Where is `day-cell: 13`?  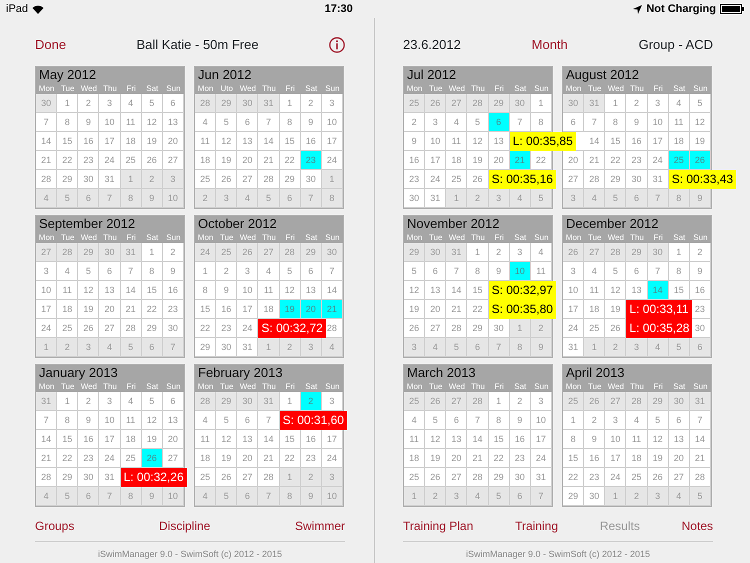 day-cell: 13 is located at coordinates (435, 290).